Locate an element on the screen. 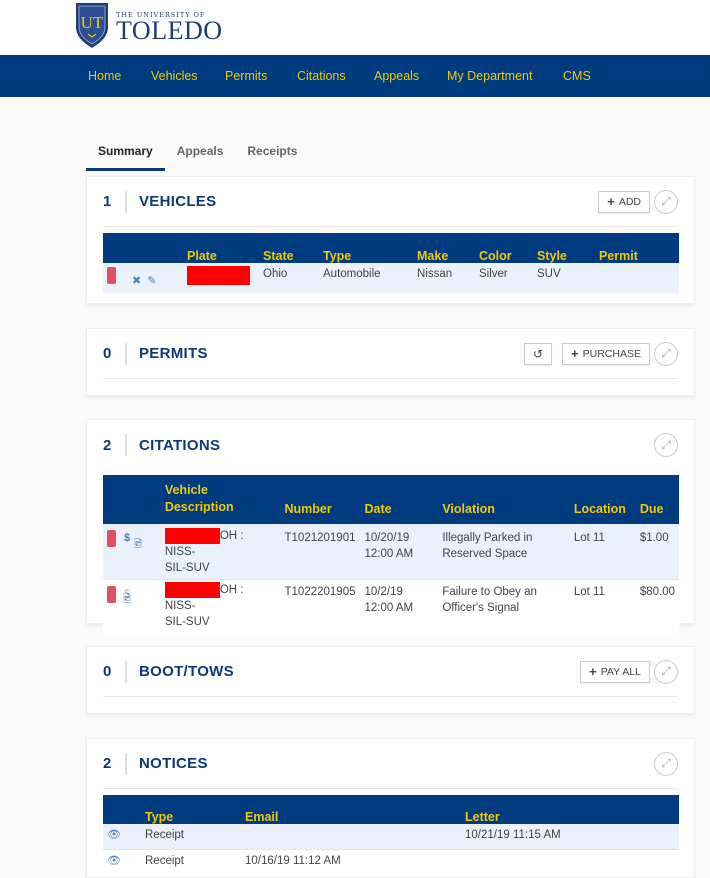 The width and height of the screenshot is (710, 878). col-permit: Permit is located at coordinates (637, 248).